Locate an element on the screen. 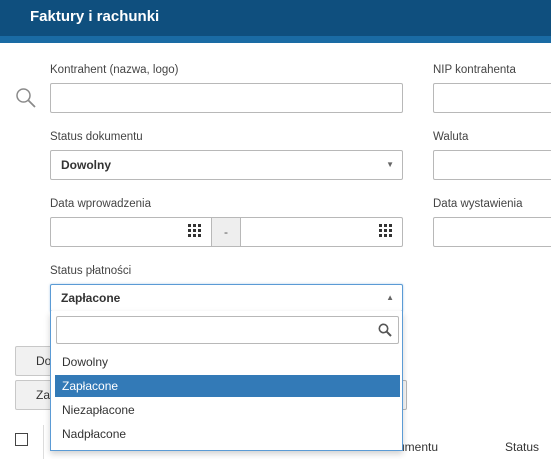  issue-date-label: Data wystawienia is located at coordinates (478, 204).